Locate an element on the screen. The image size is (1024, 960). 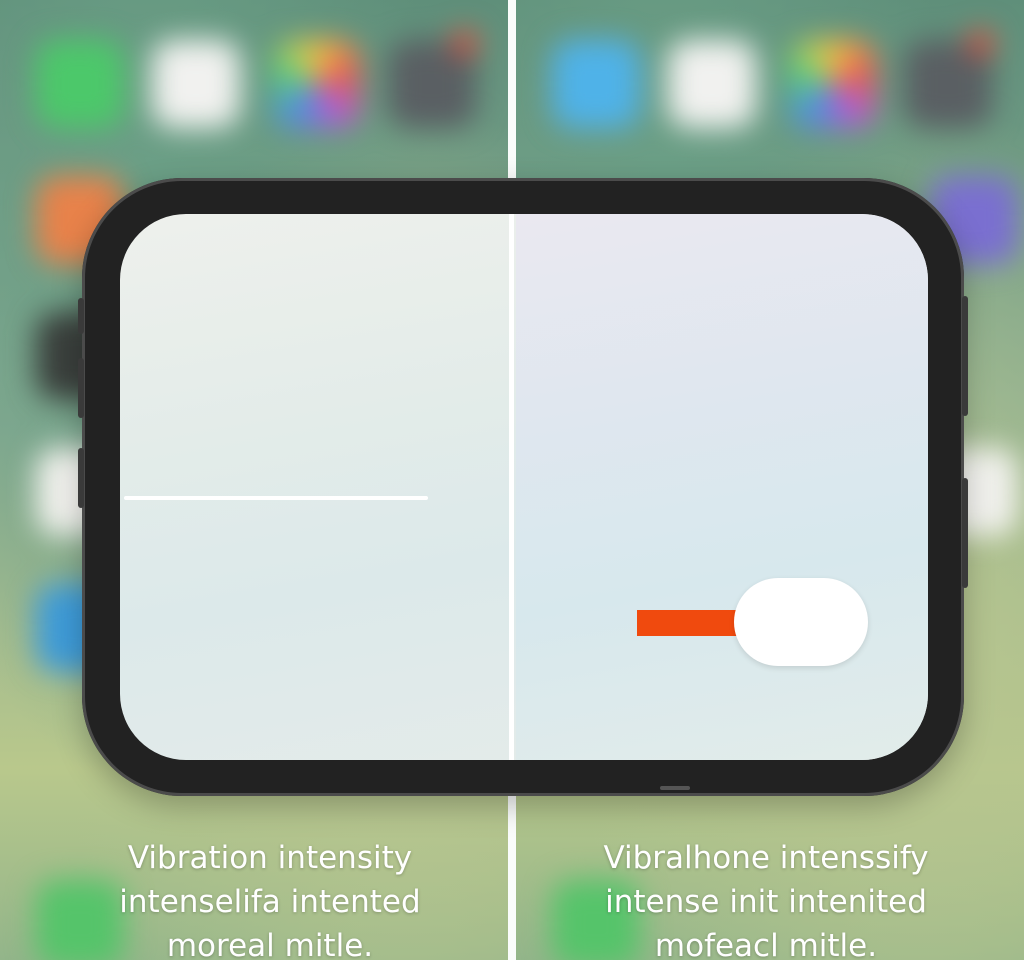
screen-divider is located at coordinates (511, 487).